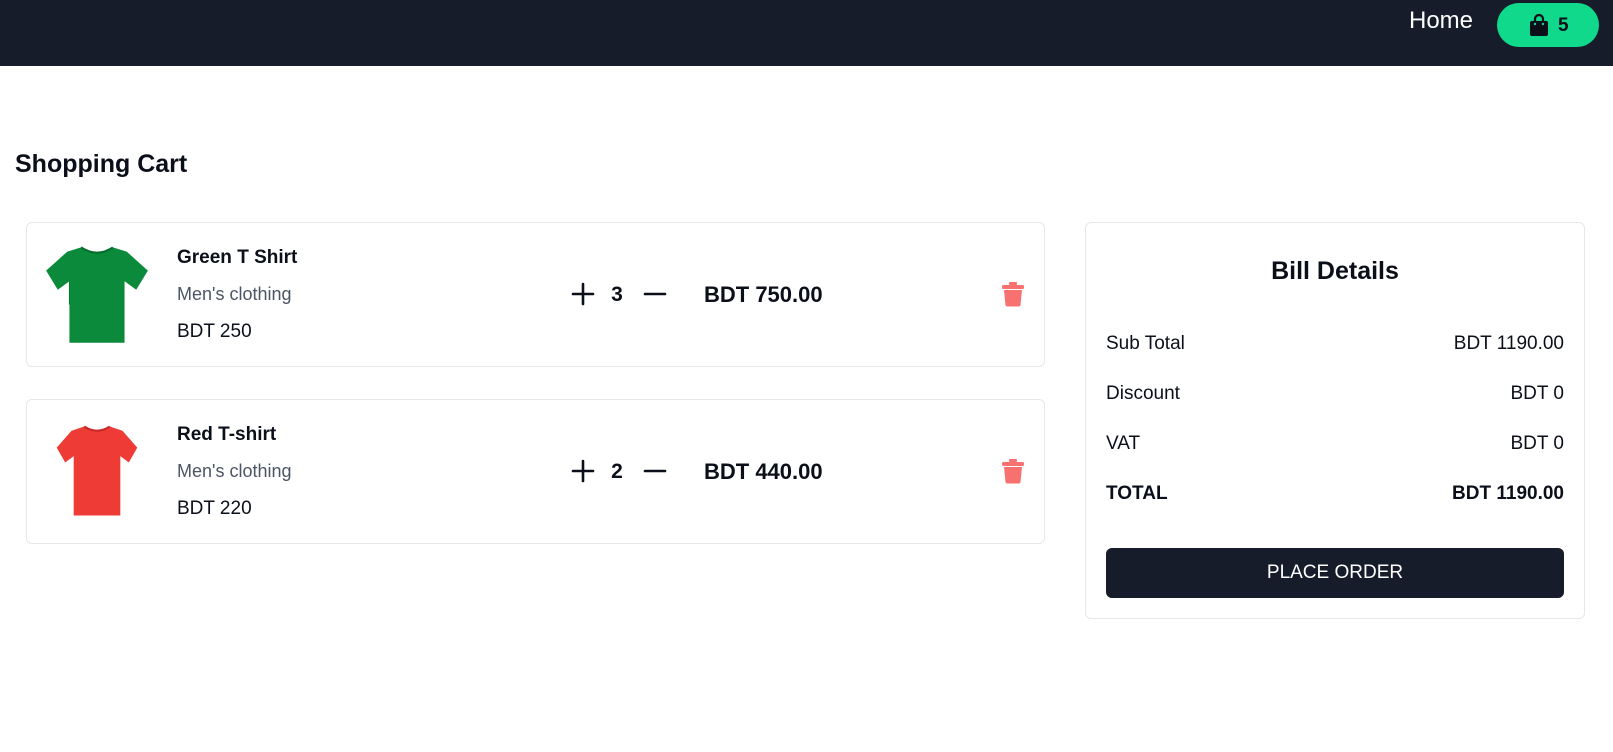 The width and height of the screenshot is (1613, 752). I want to click on nav-home-link: Home, so click(1441, 21).